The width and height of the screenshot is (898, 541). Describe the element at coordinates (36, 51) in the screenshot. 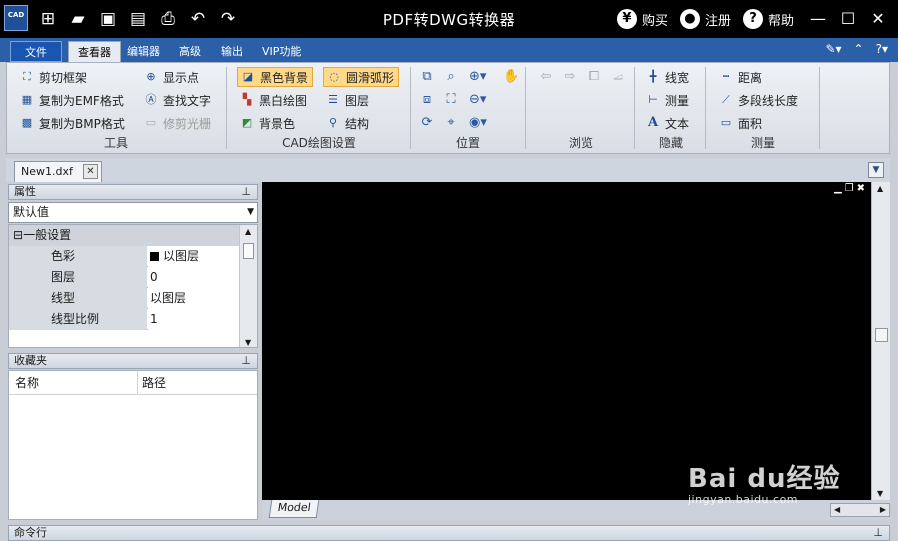

I see `tab-file: 文件` at that location.